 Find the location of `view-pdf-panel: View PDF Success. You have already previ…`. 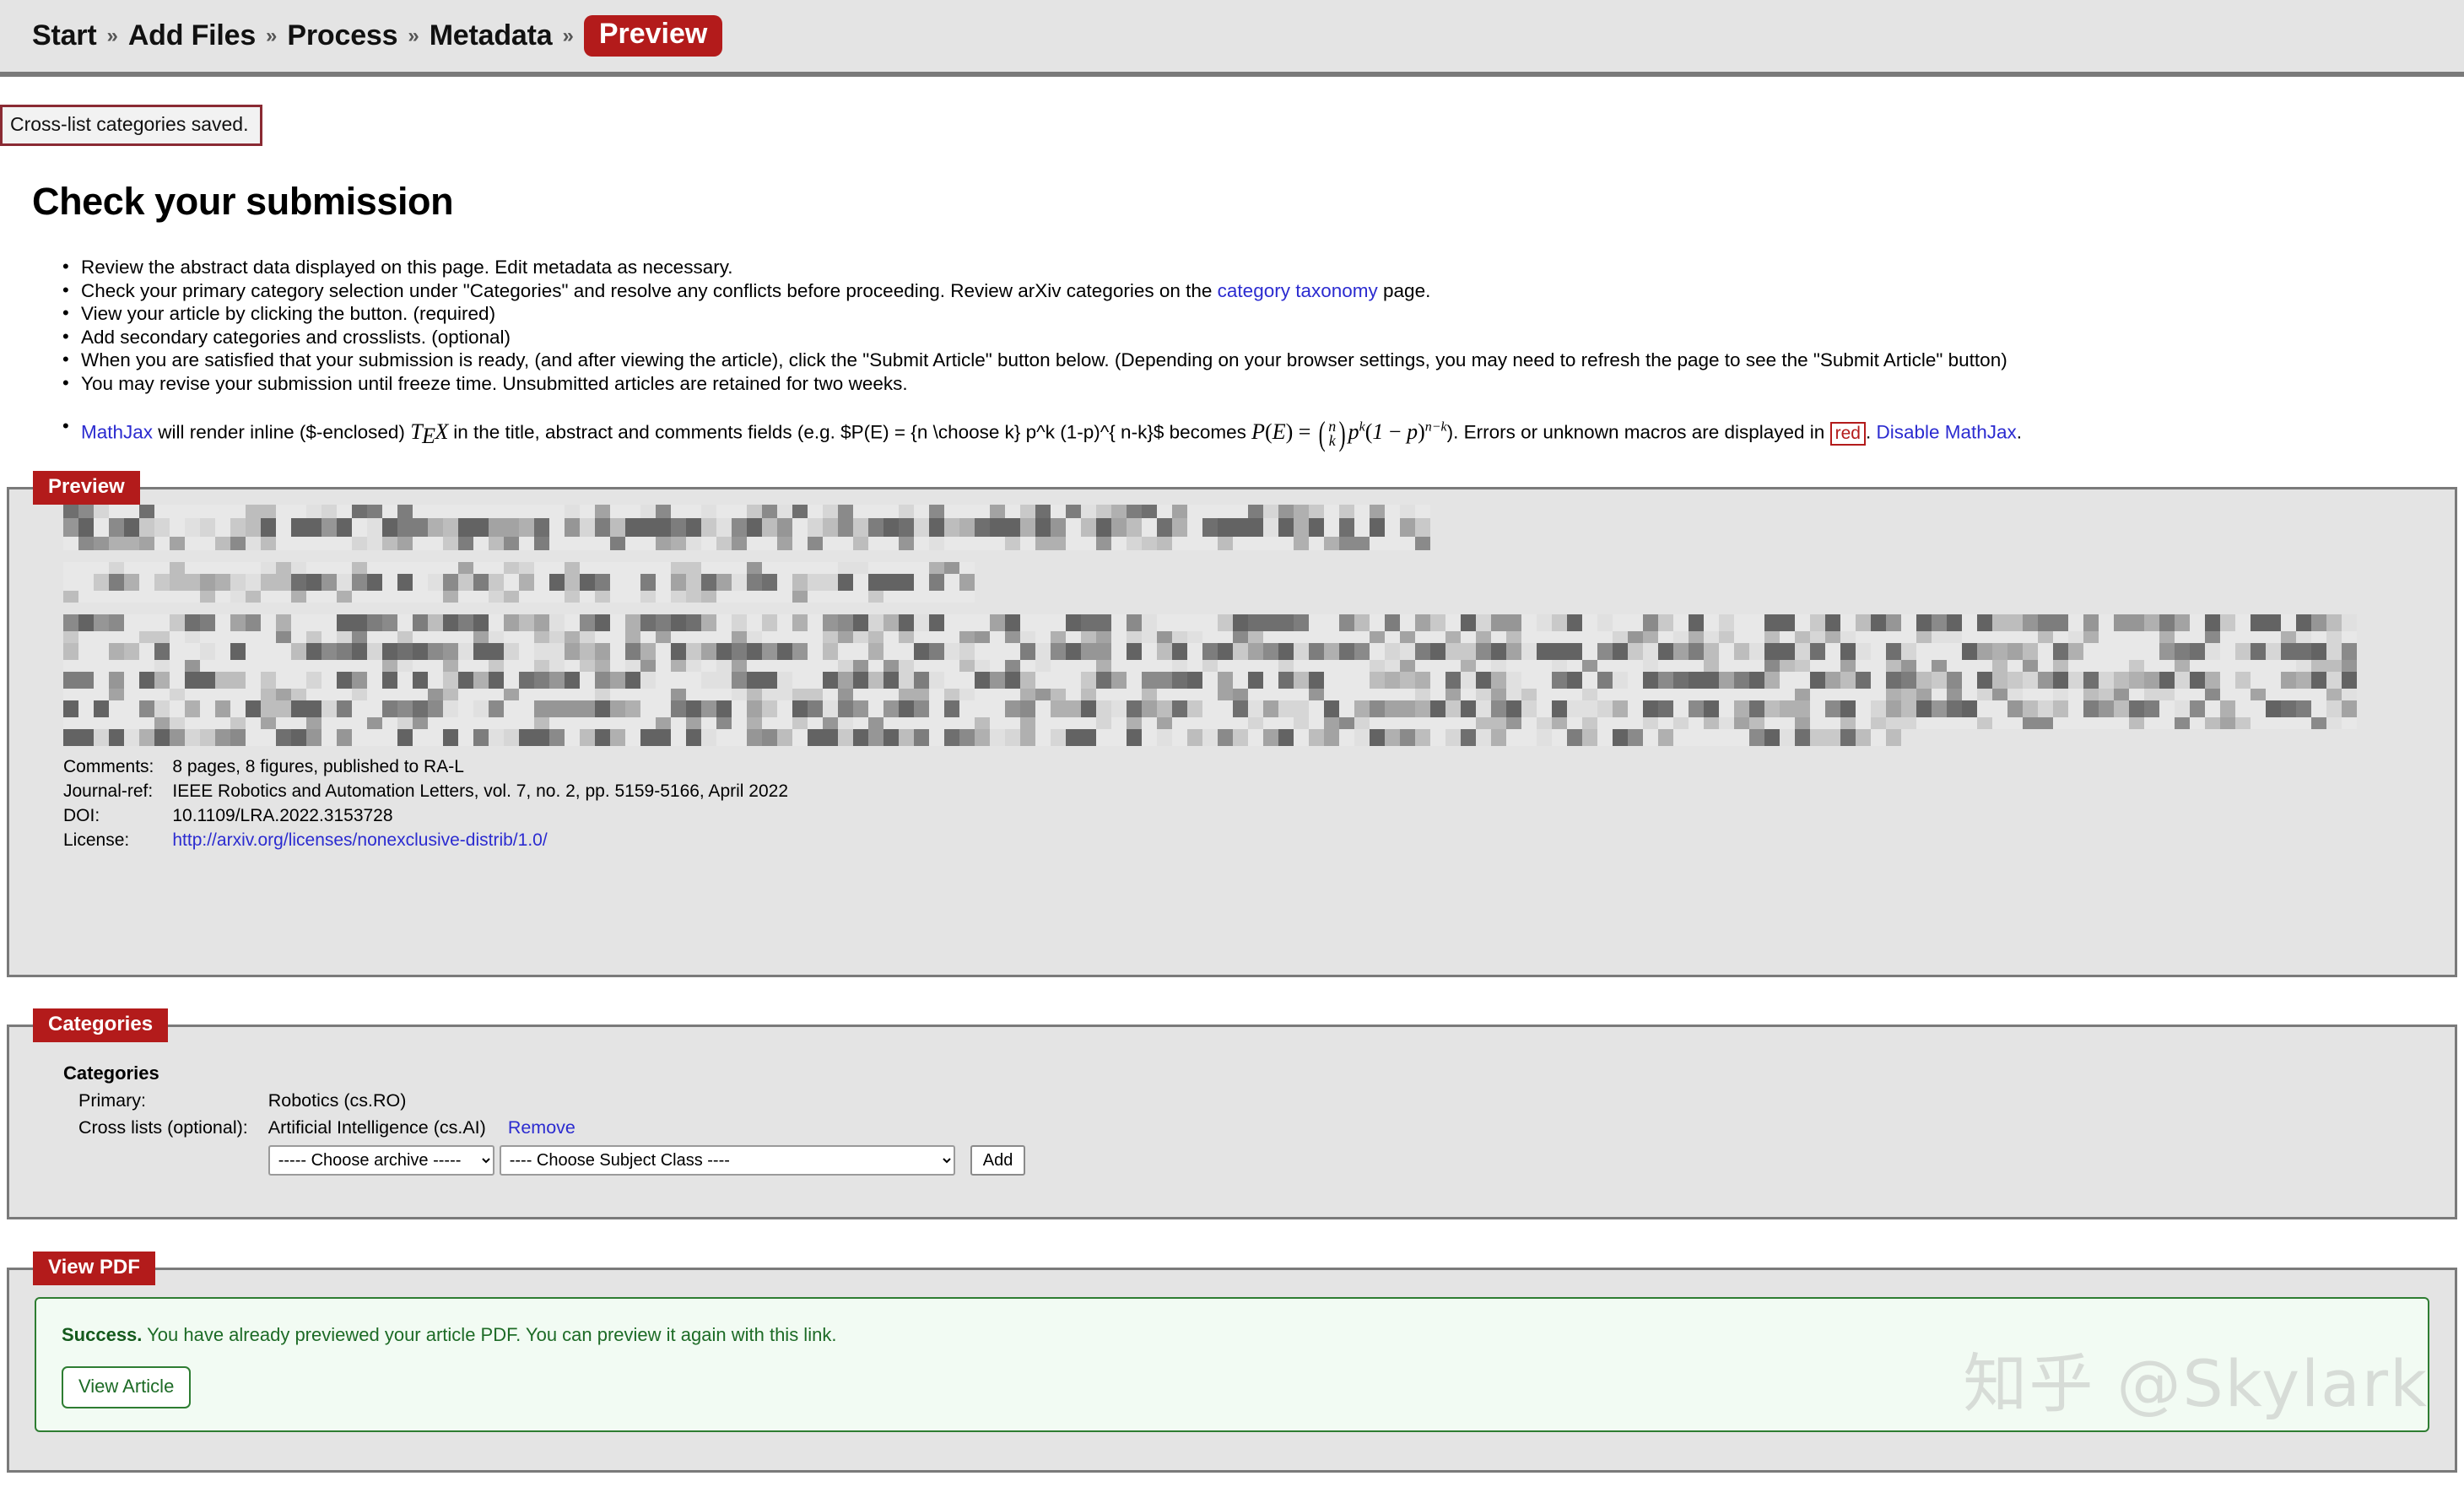

view-pdf-panel: View PDF Success. You have already previ… is located at coordinates (1232, 1362).